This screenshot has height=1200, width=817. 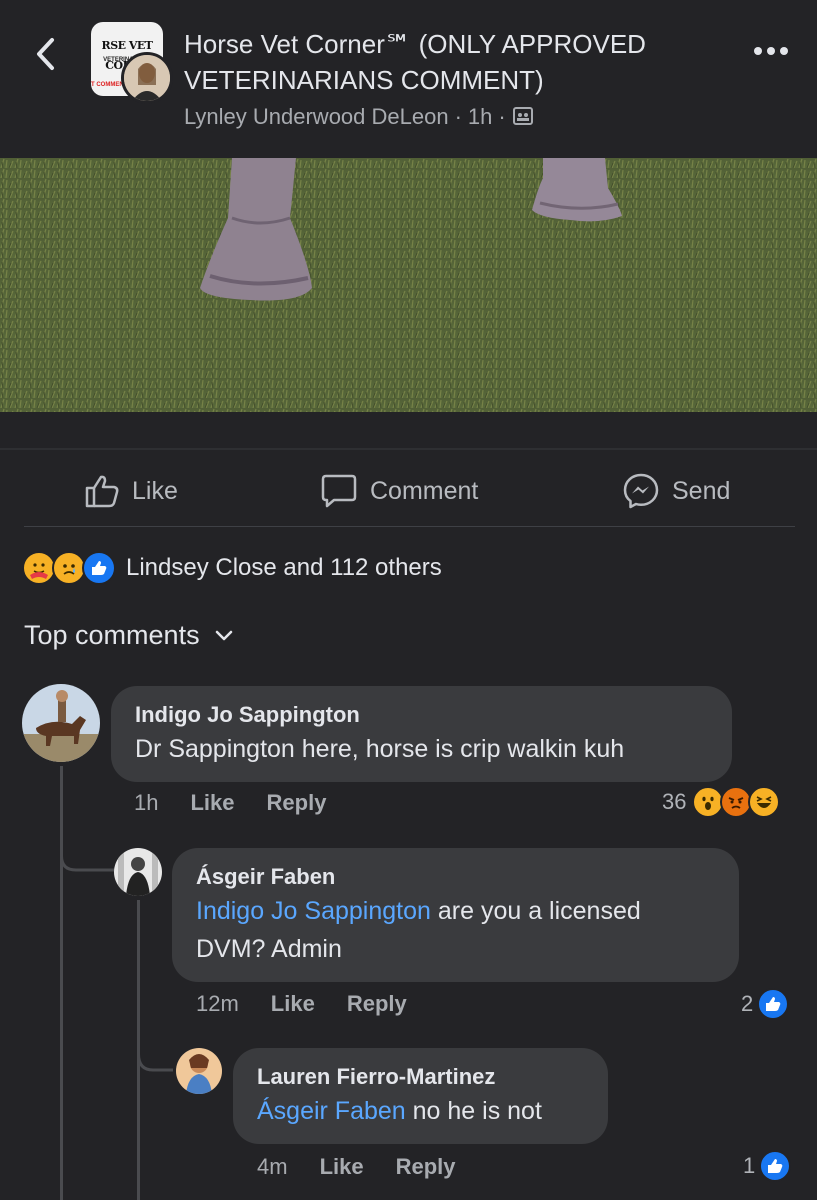 I want to click on reactions-text: Lindsey Close and 112 others, so click(x=284, y=567).